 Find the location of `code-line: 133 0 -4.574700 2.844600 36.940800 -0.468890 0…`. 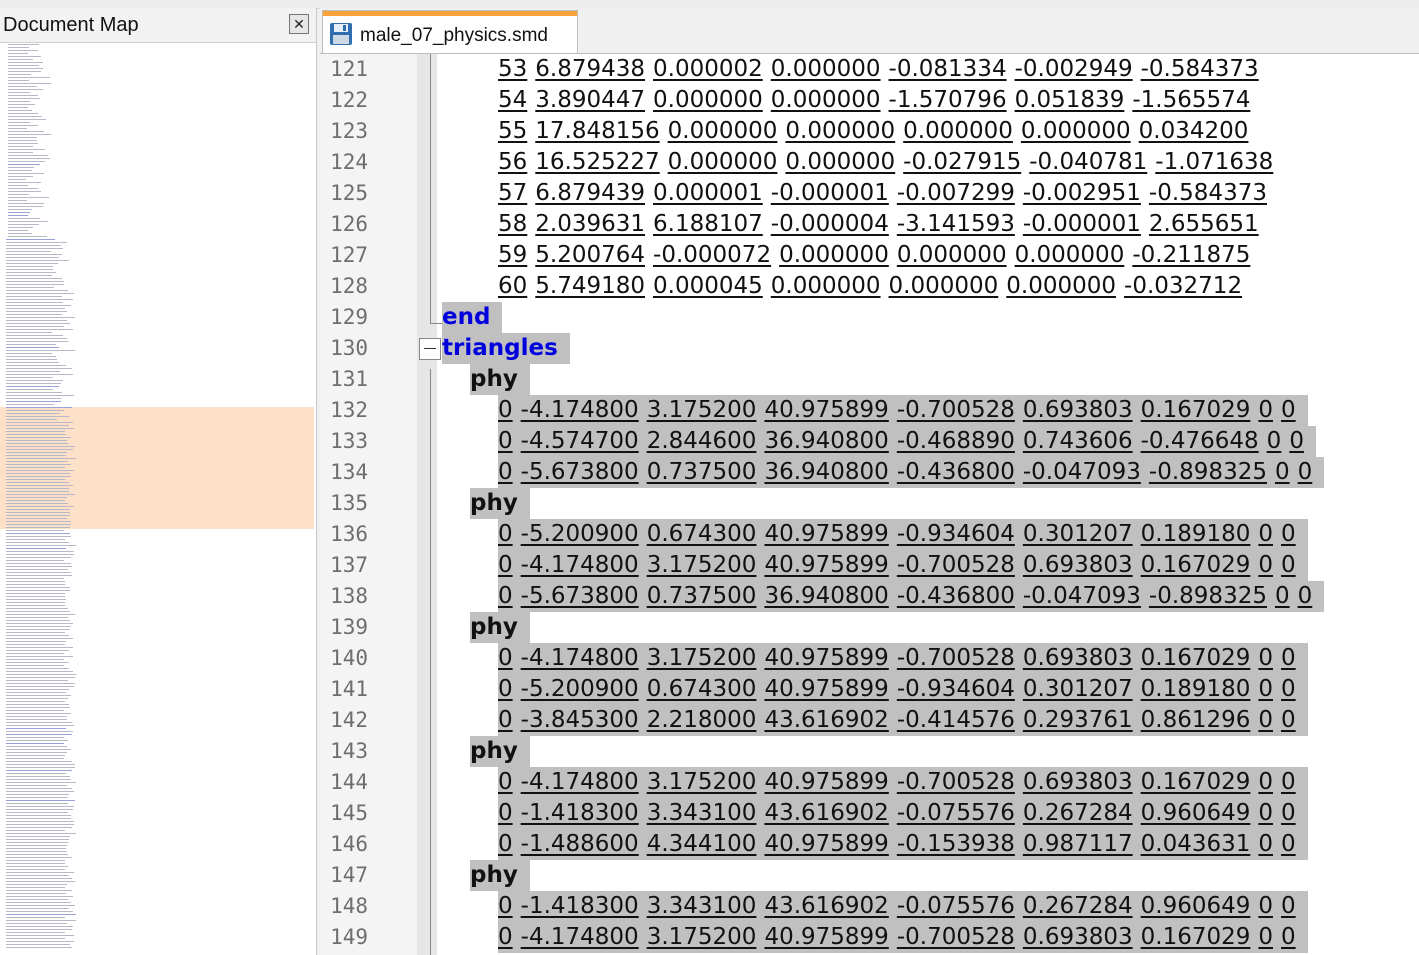

code-line: 133 0 -4.574700 2.844600 36.940800 -0.468890 0… is located at coordinates (869, 441).